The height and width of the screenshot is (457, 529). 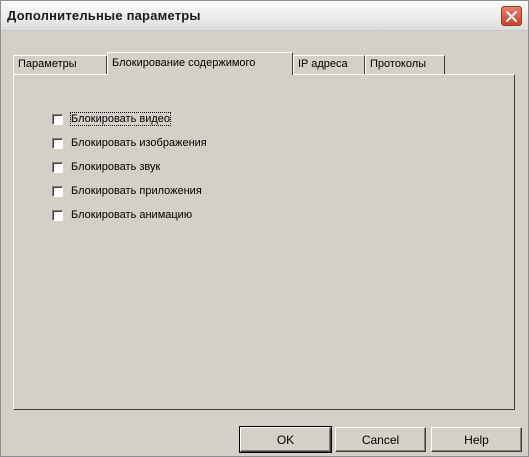 What do you see at coordinates (398, 64) in the screenshot?
I see `tab-label: Протоколы` at bounding box center [398, 64].